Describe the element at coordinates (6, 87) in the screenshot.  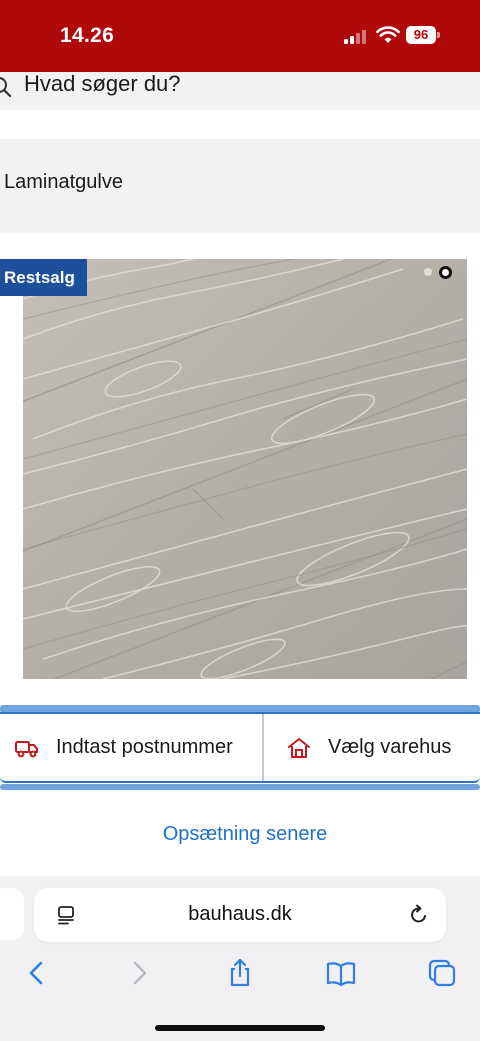
I see `search-icon` at that location.